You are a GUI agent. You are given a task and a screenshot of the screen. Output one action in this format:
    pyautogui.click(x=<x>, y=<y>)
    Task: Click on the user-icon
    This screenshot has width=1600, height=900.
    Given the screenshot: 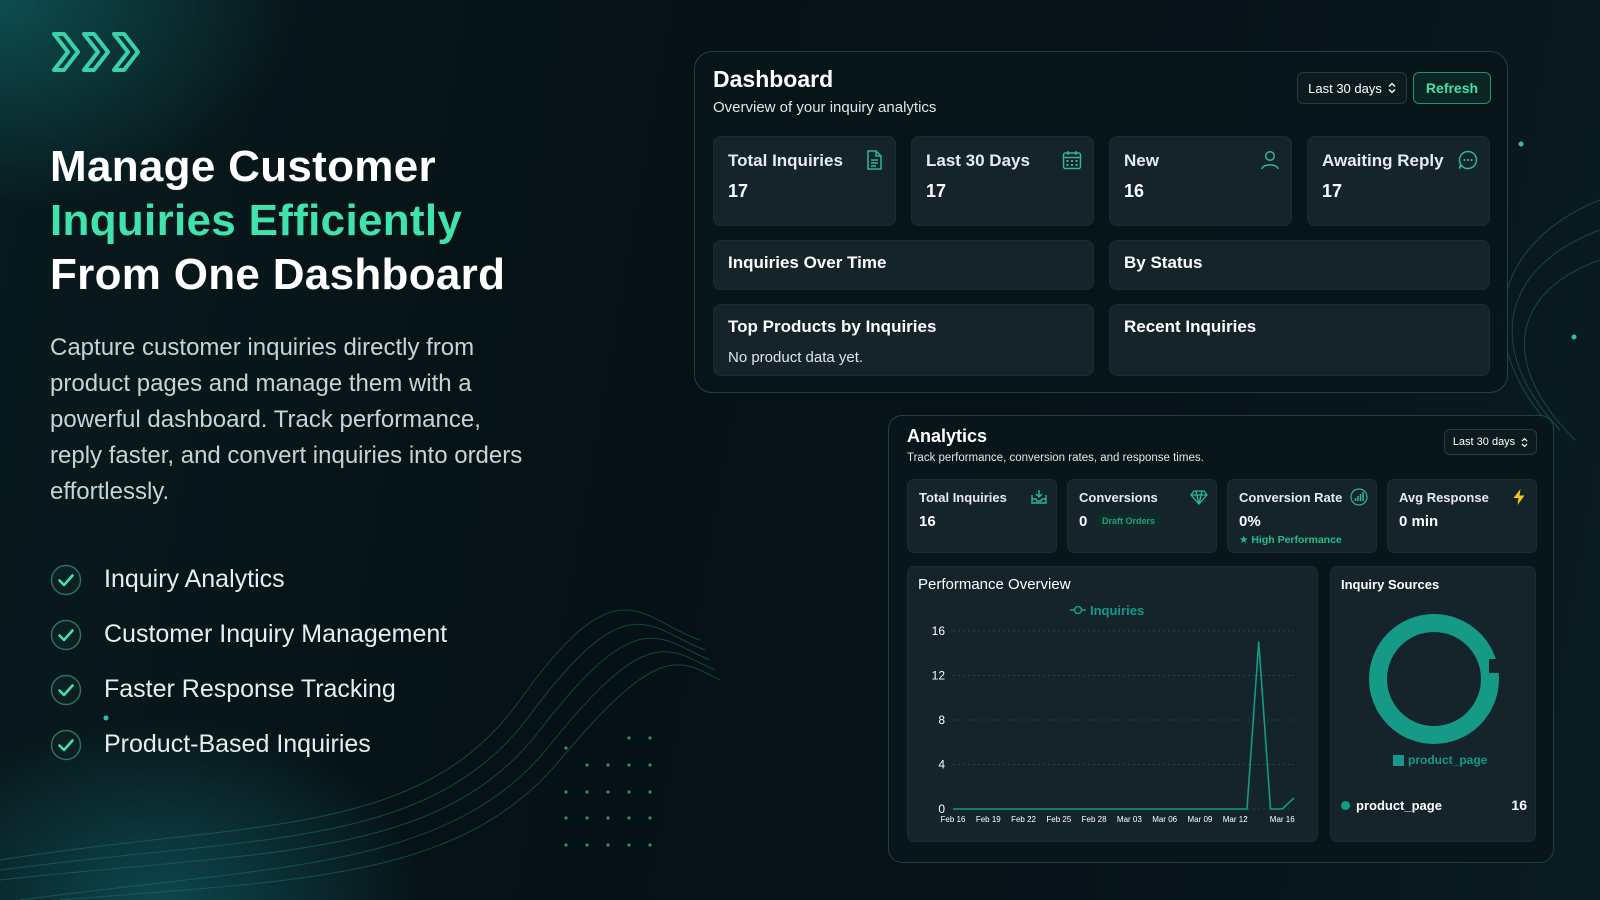 What is the action you would take?
    pyautogui.click(x=1270, y=160)
    